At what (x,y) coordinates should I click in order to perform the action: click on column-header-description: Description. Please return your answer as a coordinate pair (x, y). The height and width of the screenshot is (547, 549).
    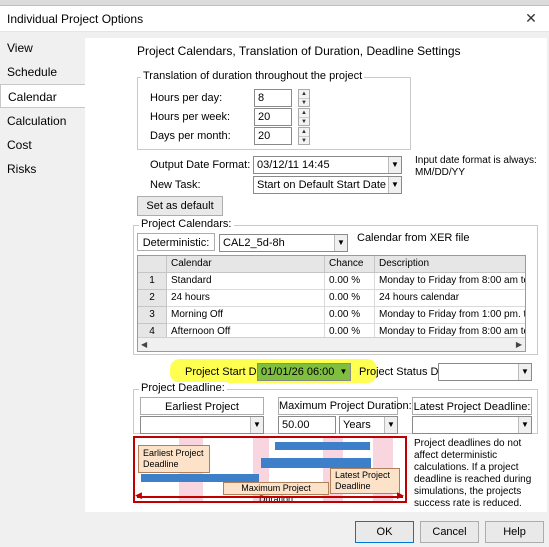
    Looking at the image, I should click on (450, 264).